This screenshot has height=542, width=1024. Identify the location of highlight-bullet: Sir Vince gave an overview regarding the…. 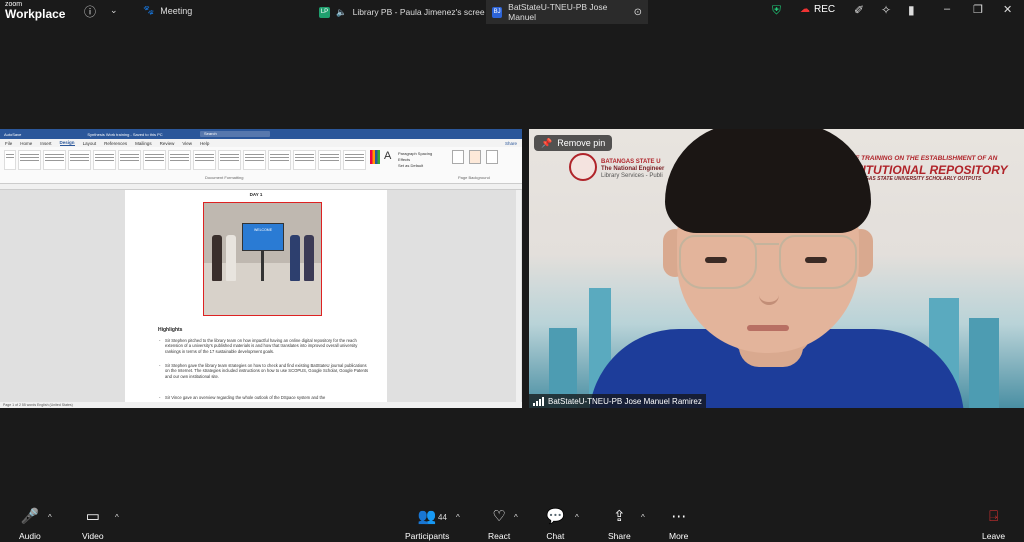
(264, 398).